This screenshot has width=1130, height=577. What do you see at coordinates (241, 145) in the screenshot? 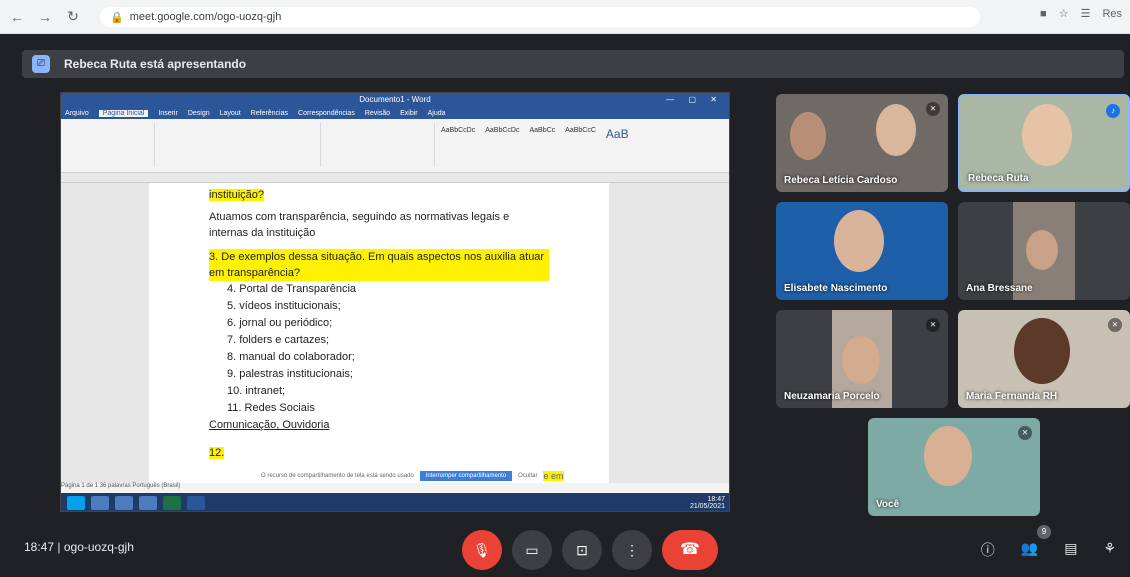
I see `font-group` at bounding box center [241, 145].